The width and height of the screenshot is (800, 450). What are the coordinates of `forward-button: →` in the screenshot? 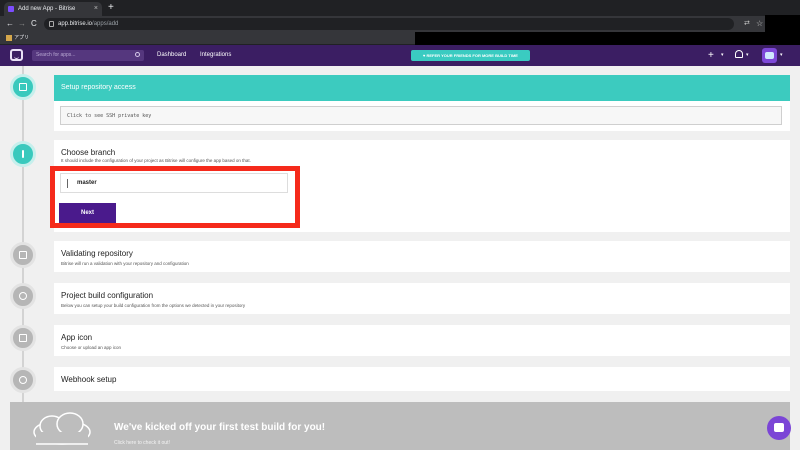 It's located at (22, 24).